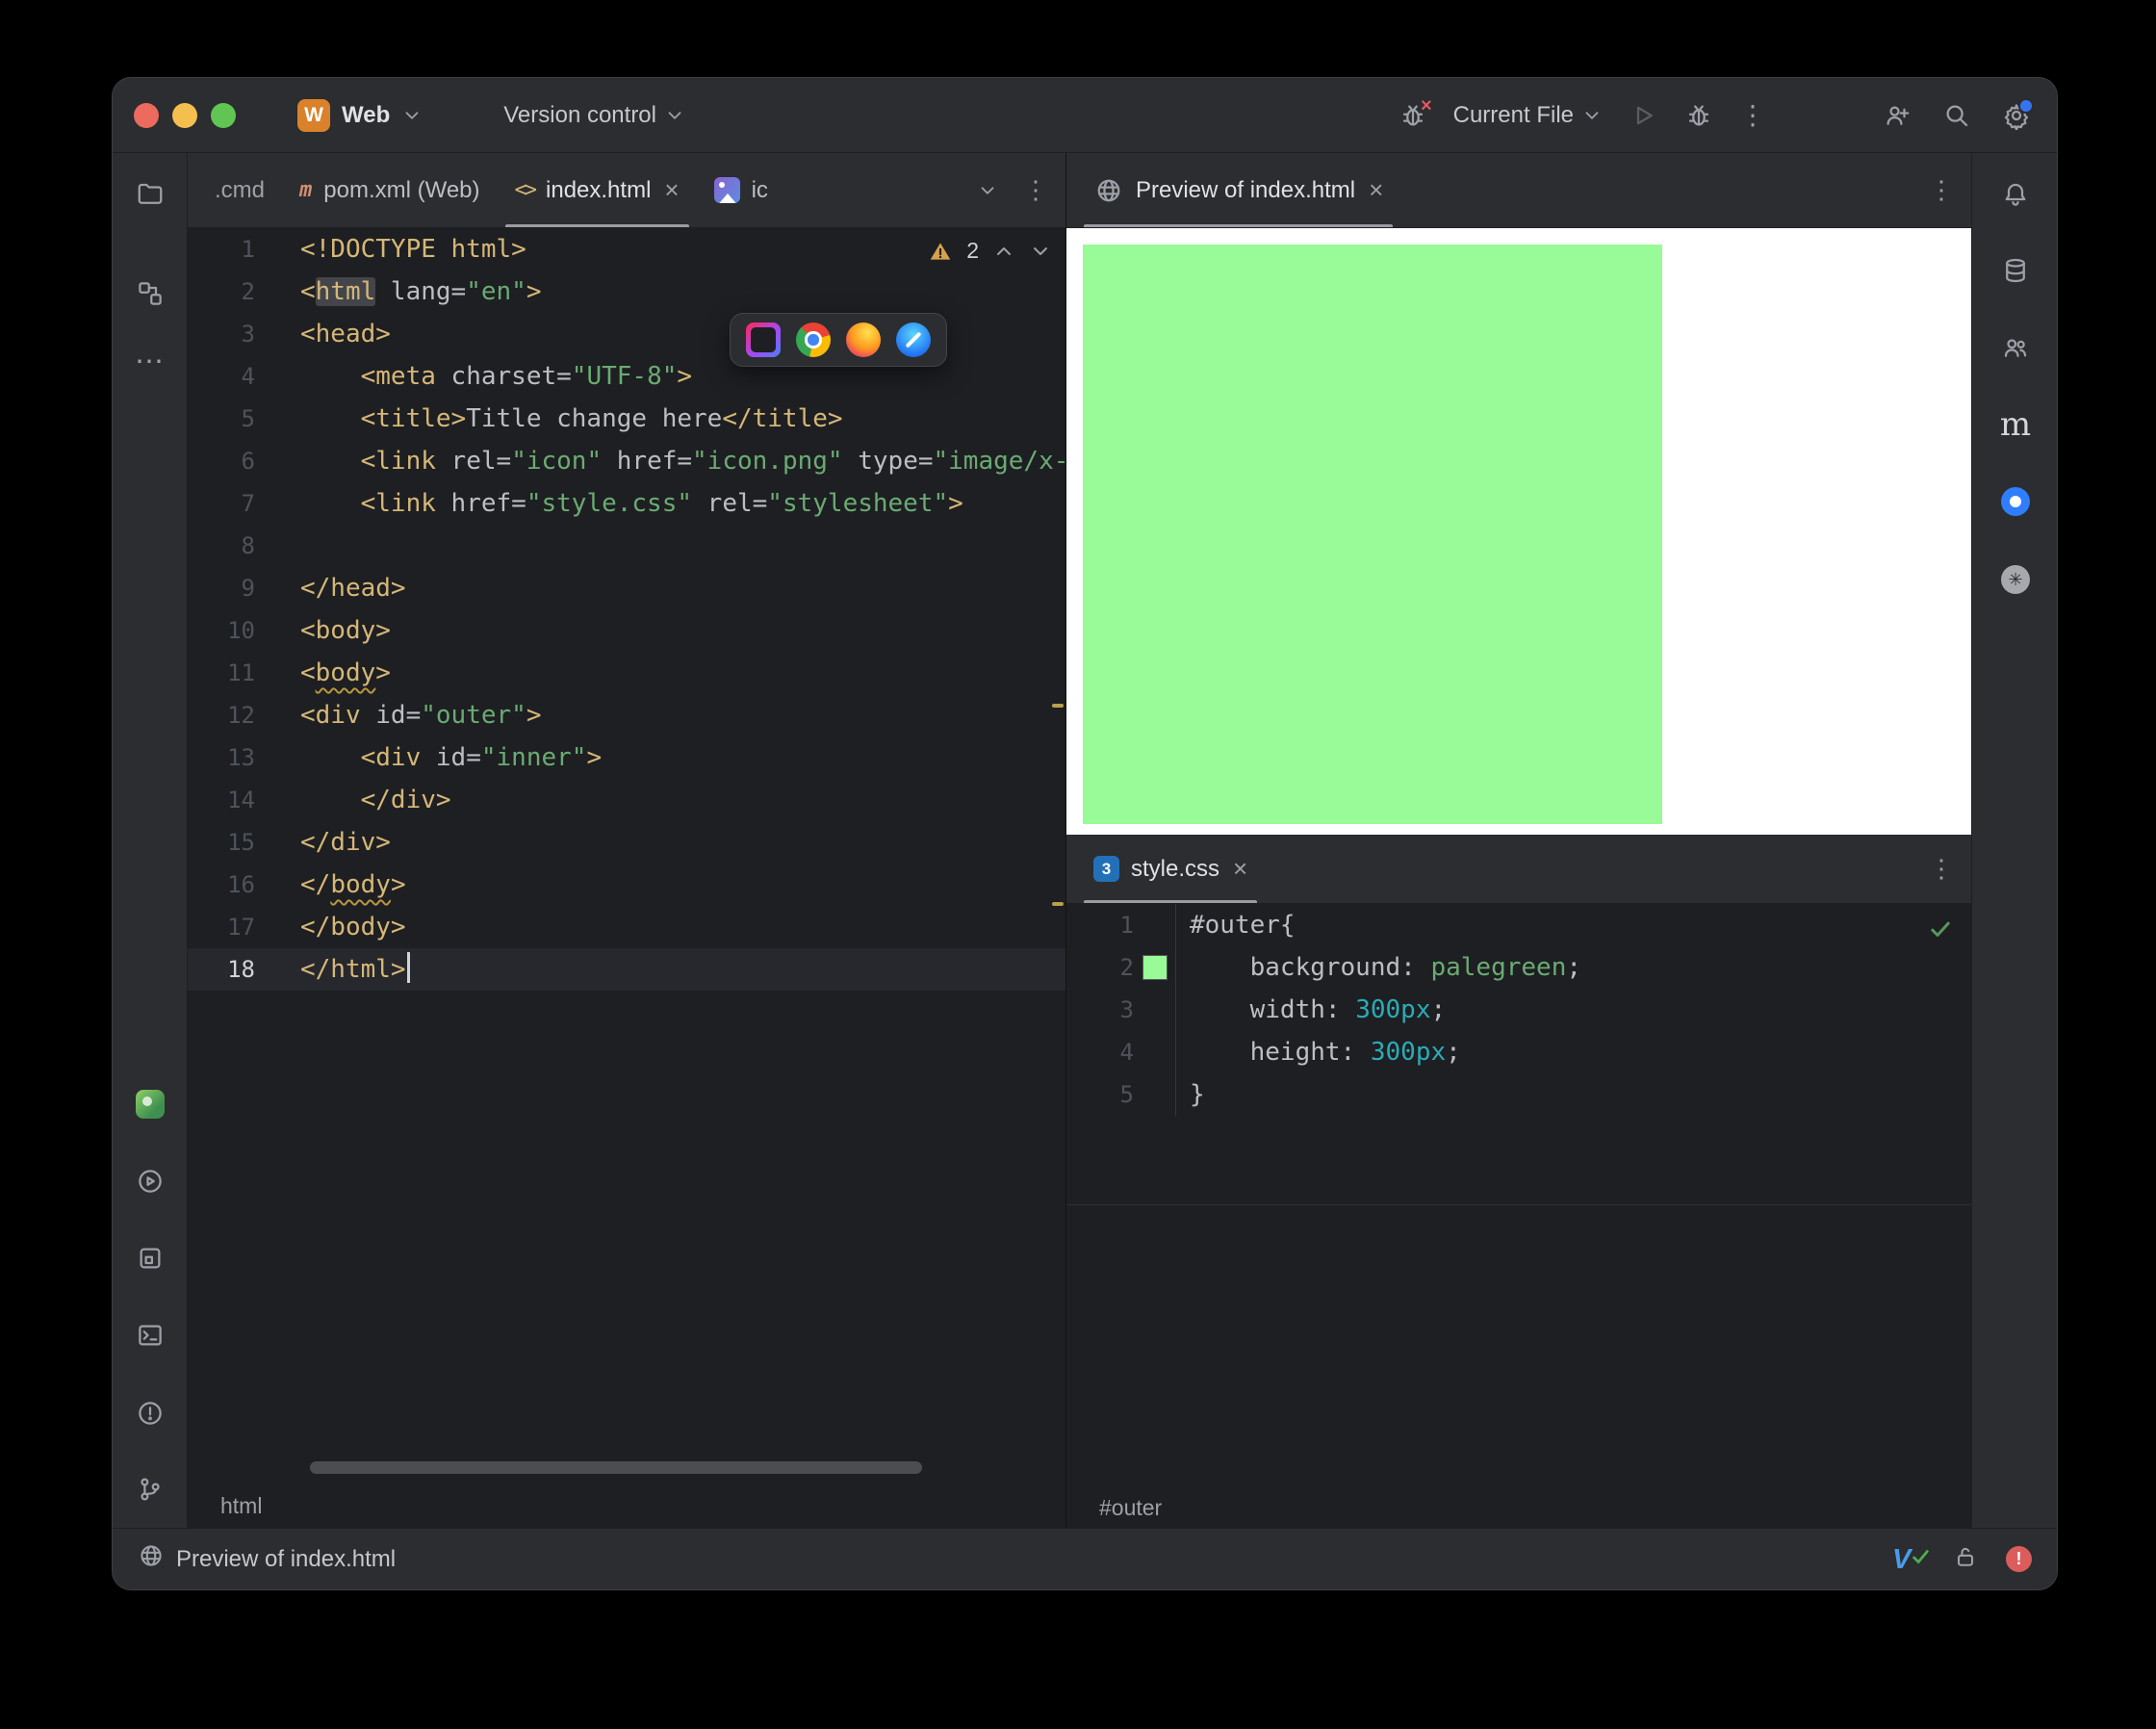 This screenshot has height=1729, width=2156. What do you see at coordinates (2017, 114) in the screenshot?
I see `settings-gear-icon` at bounding box center [2017, 114].